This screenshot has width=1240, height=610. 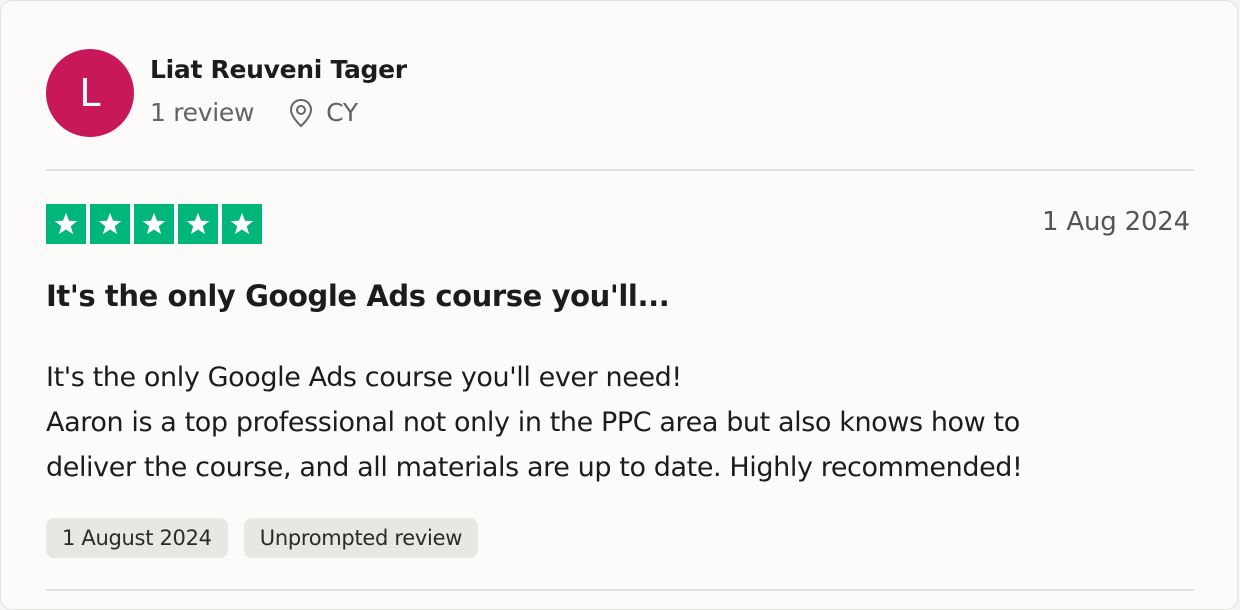 I want to click on reviewer-header: L Liat Reuveni Tager 1 review CY, so click(x=226, y=93).